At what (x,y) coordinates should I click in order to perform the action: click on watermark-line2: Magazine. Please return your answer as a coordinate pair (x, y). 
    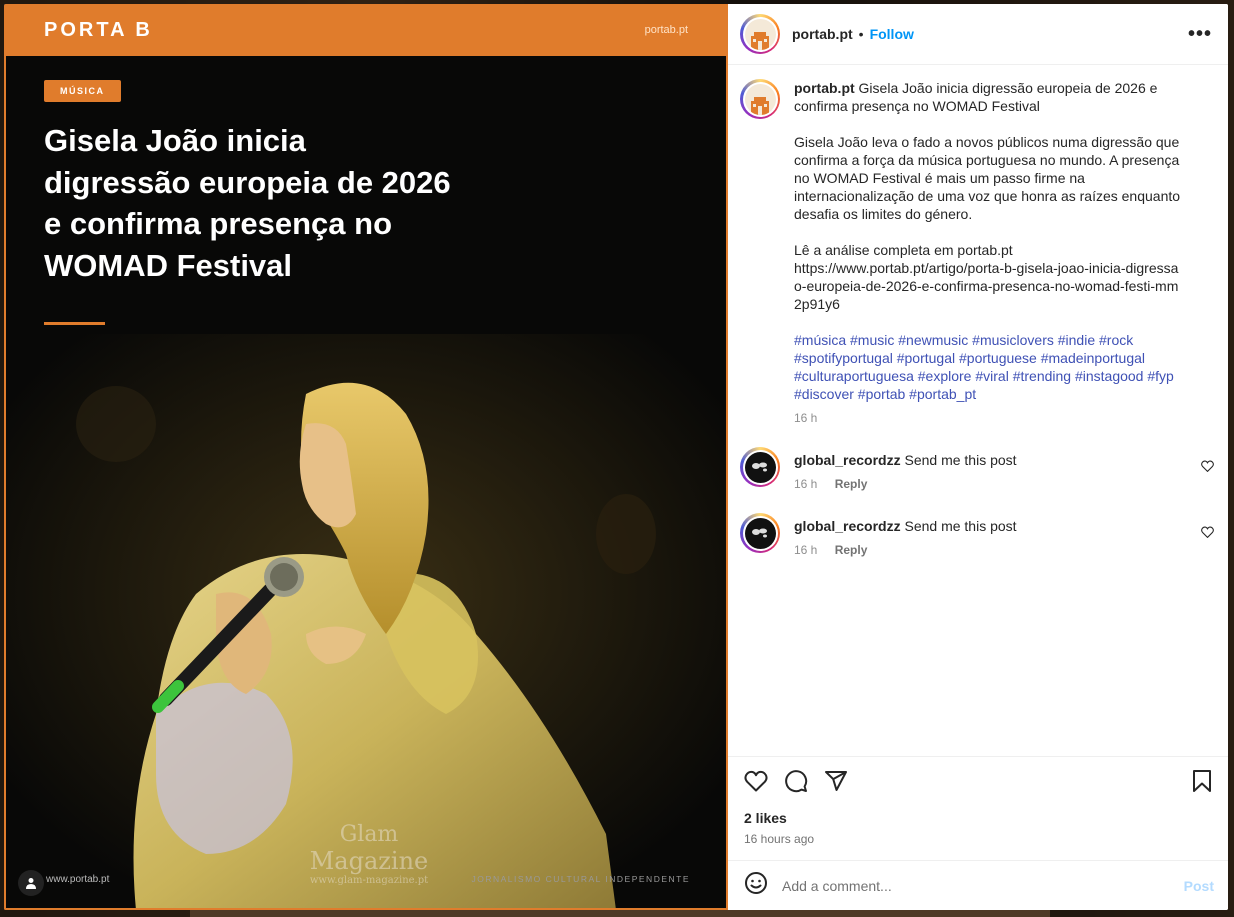
    Looking at the image, I should click on (369, 861).